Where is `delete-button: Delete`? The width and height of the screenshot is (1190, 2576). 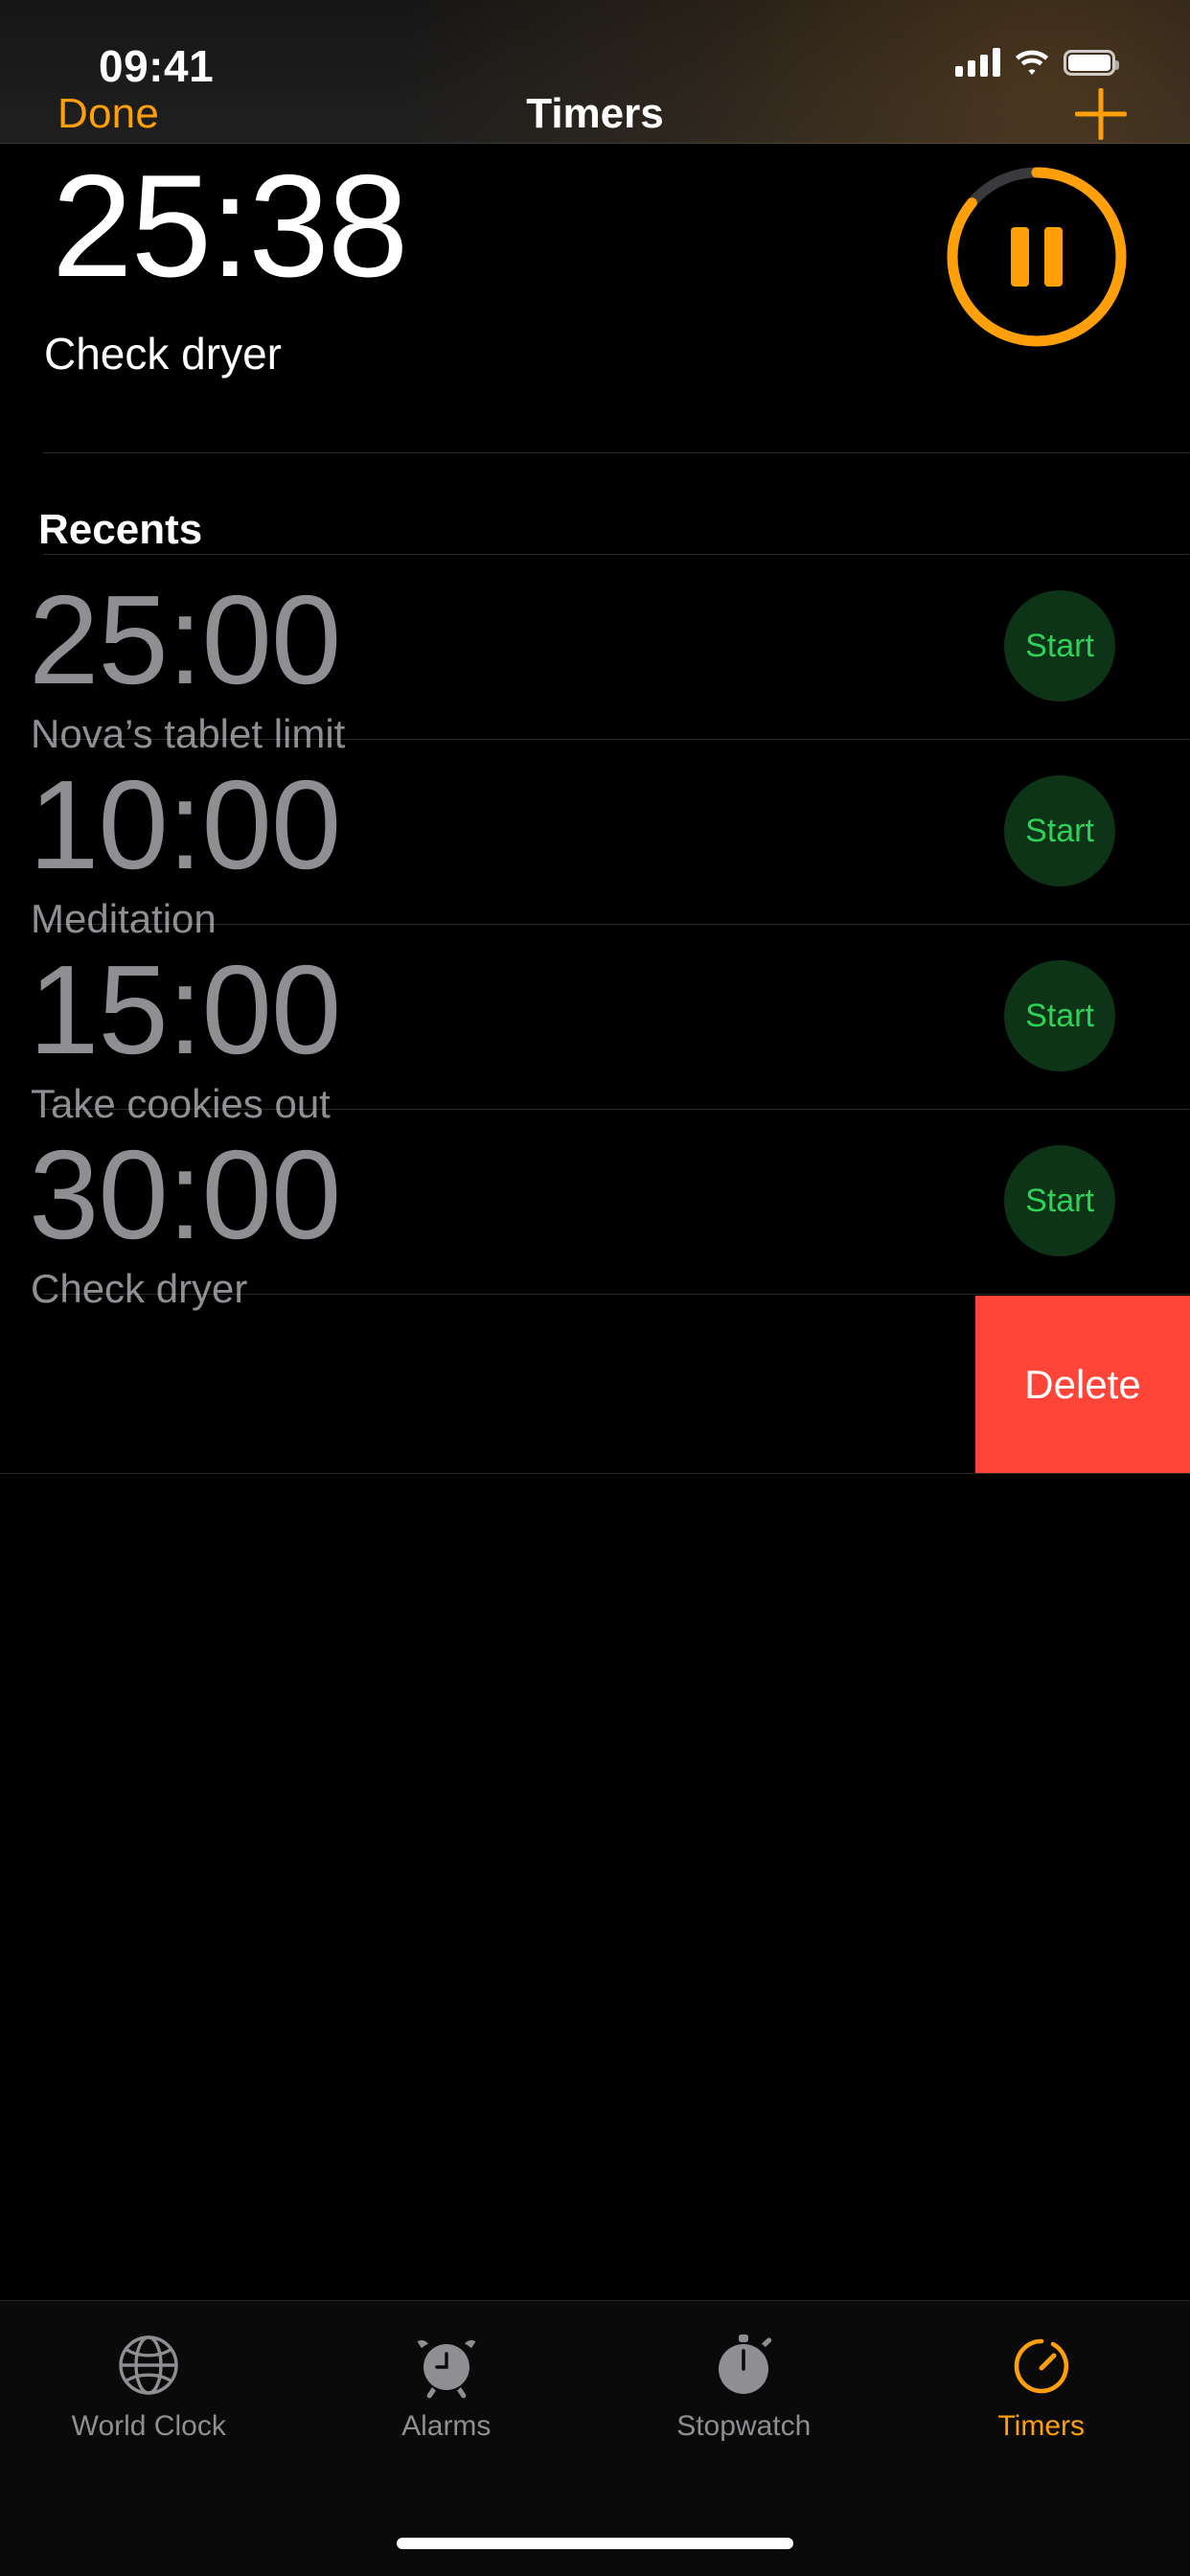 delete-button: Delete is located at coordinates (1082, 1384).